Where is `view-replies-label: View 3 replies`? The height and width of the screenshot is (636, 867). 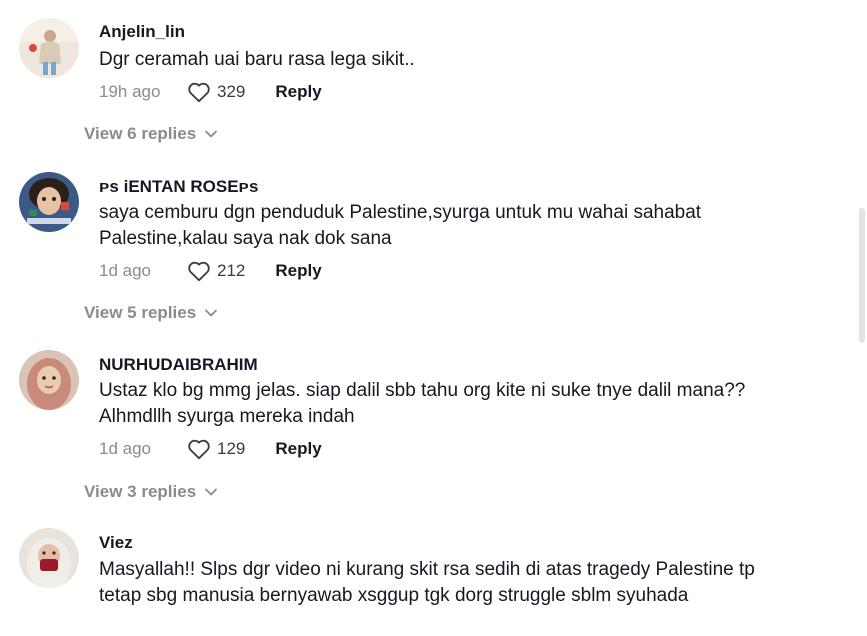
view-replies-label: View 3 replies is located at coordinates (140, 492).